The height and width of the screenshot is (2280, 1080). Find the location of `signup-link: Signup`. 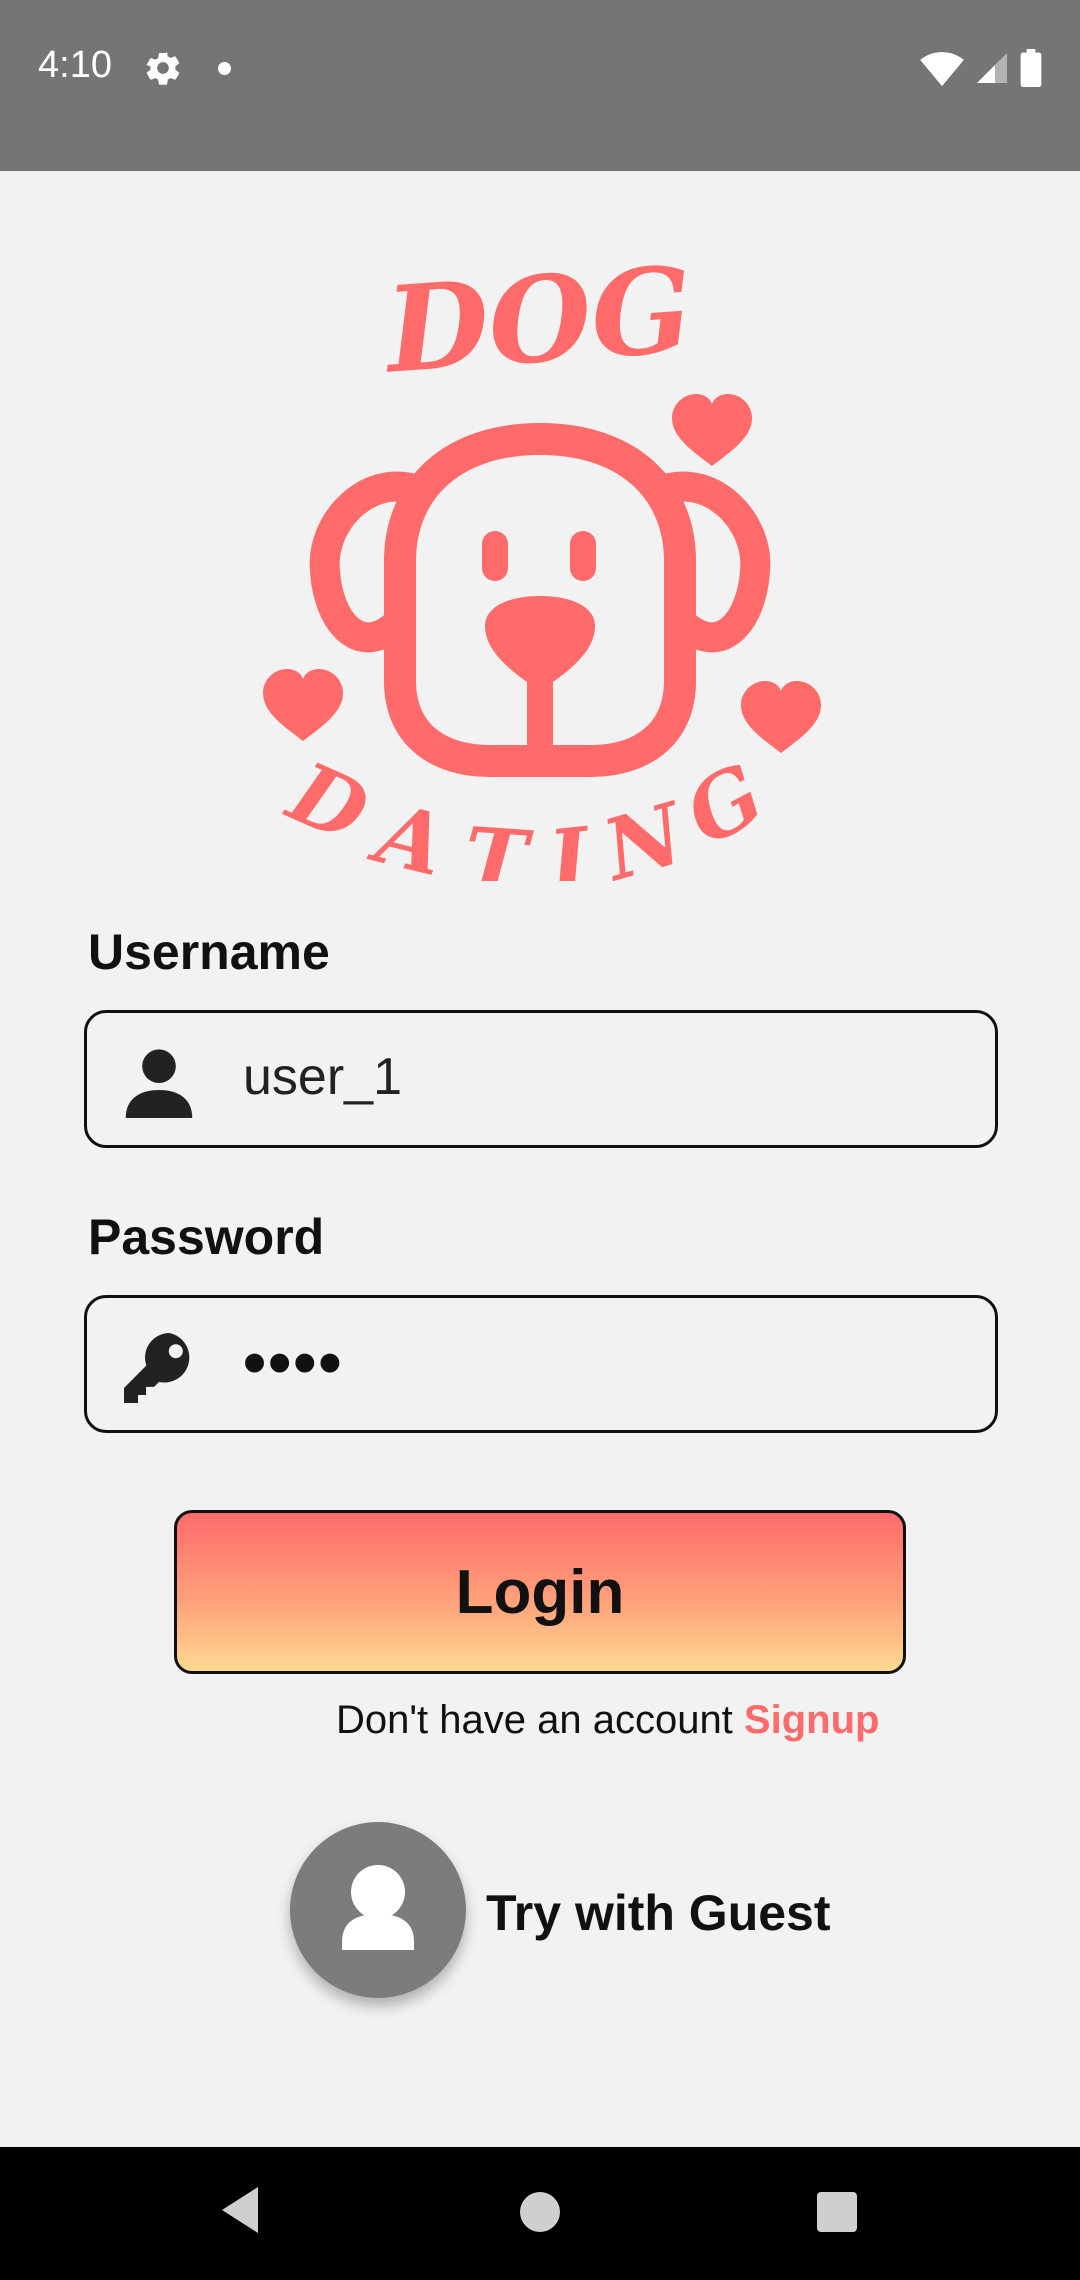

signup-link: Signup is located at coordinates (812, 1720).